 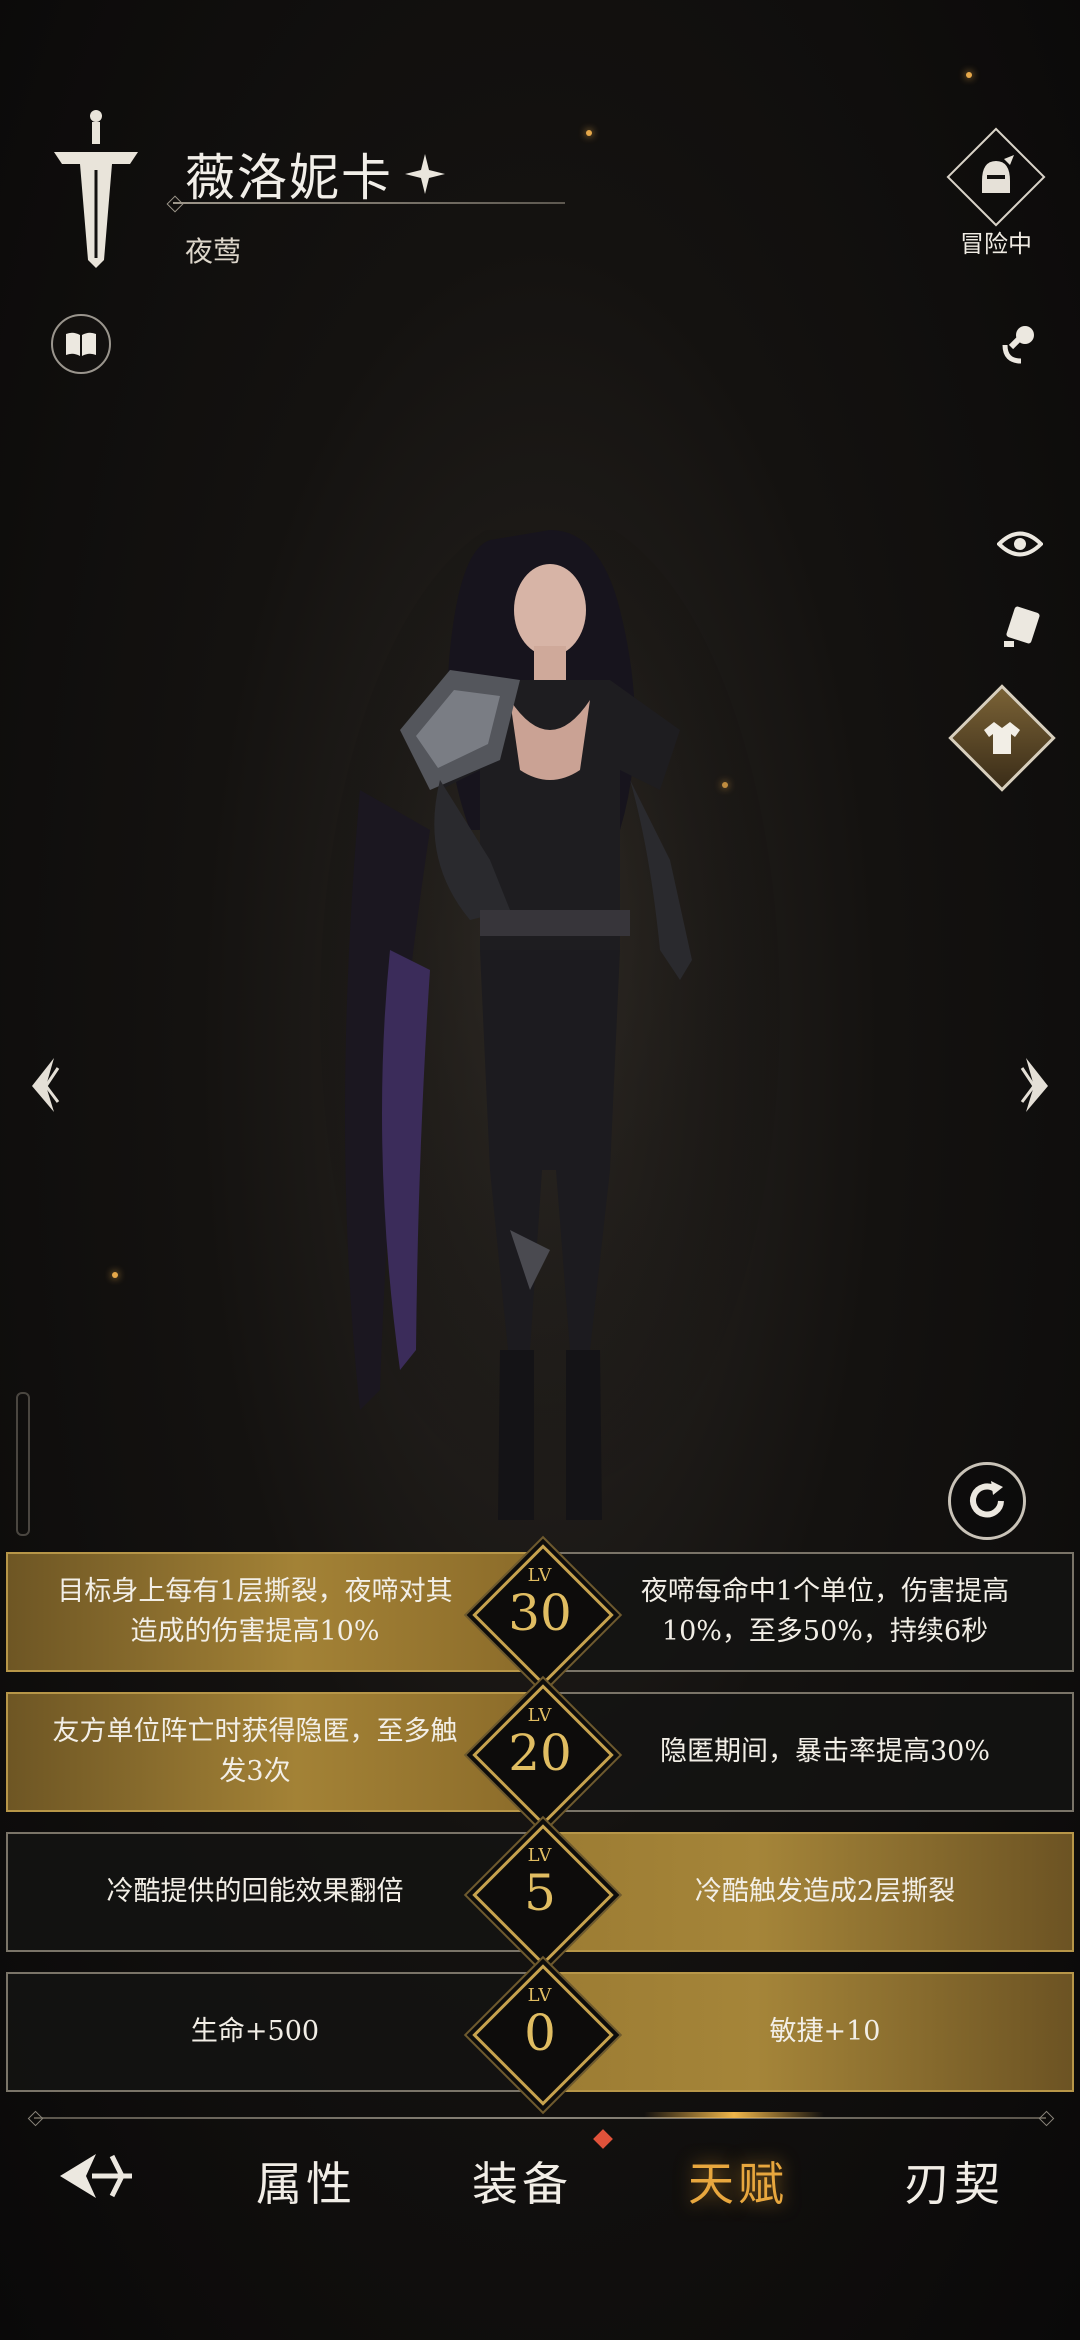 I want to click on character-class: 夜莺, so click(x=213, y=251).